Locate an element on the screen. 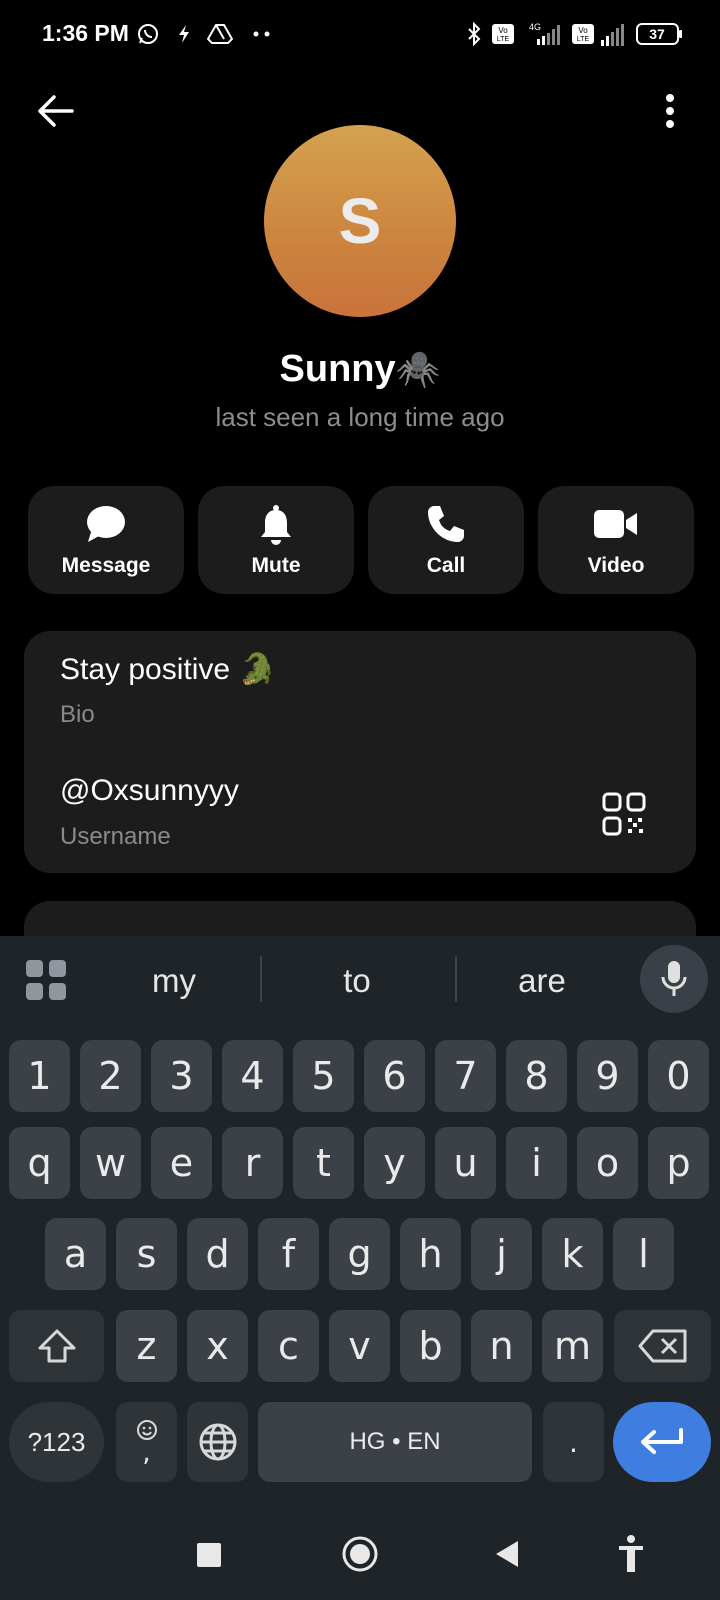  signal-icon: 4G is located at coordinates (542, 34).